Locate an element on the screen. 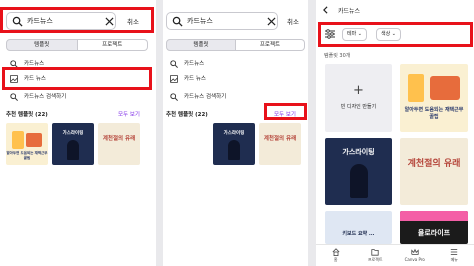  menu-icon is located at coordinates (454, 252).